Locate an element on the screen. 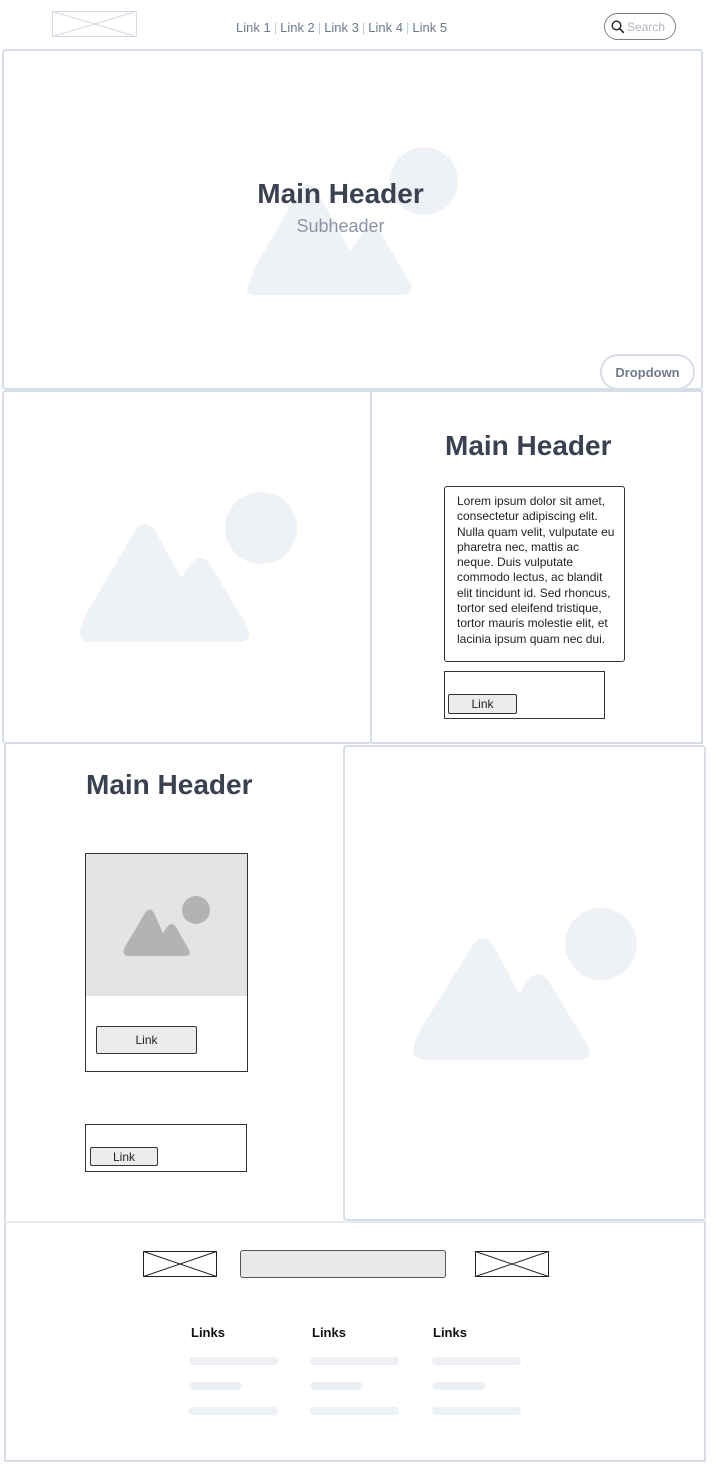 The height and width of the screenshot is (1476, 716). section2-link-button: Link is located at coordinates (482, 704).